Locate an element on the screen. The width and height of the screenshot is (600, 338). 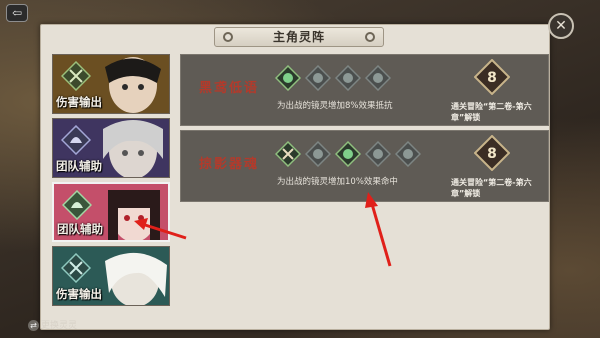
back-arrow-icon: ⇦ is located at coordinates (17, 13).